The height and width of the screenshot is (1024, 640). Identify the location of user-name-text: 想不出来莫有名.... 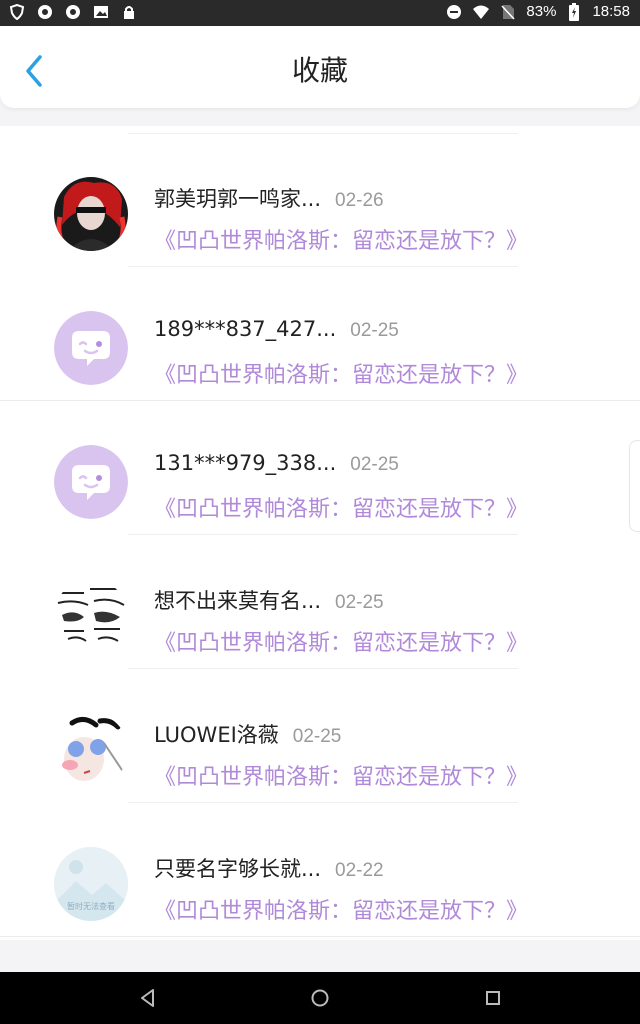
(238, 601).